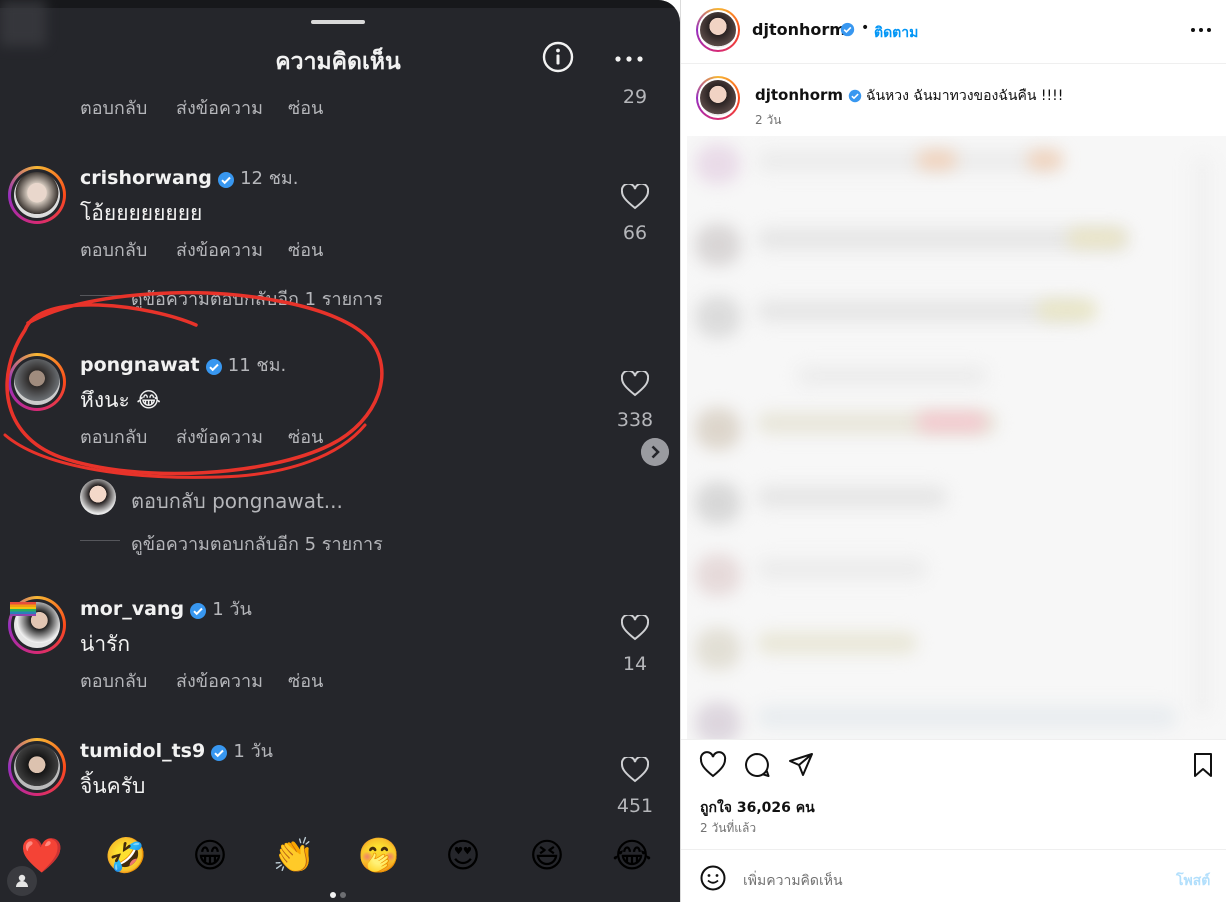  What do you see at coordinates (1193, 881) in the screenshot?
I see `post-button: โพสต์` at bounding box center [1193, 881].